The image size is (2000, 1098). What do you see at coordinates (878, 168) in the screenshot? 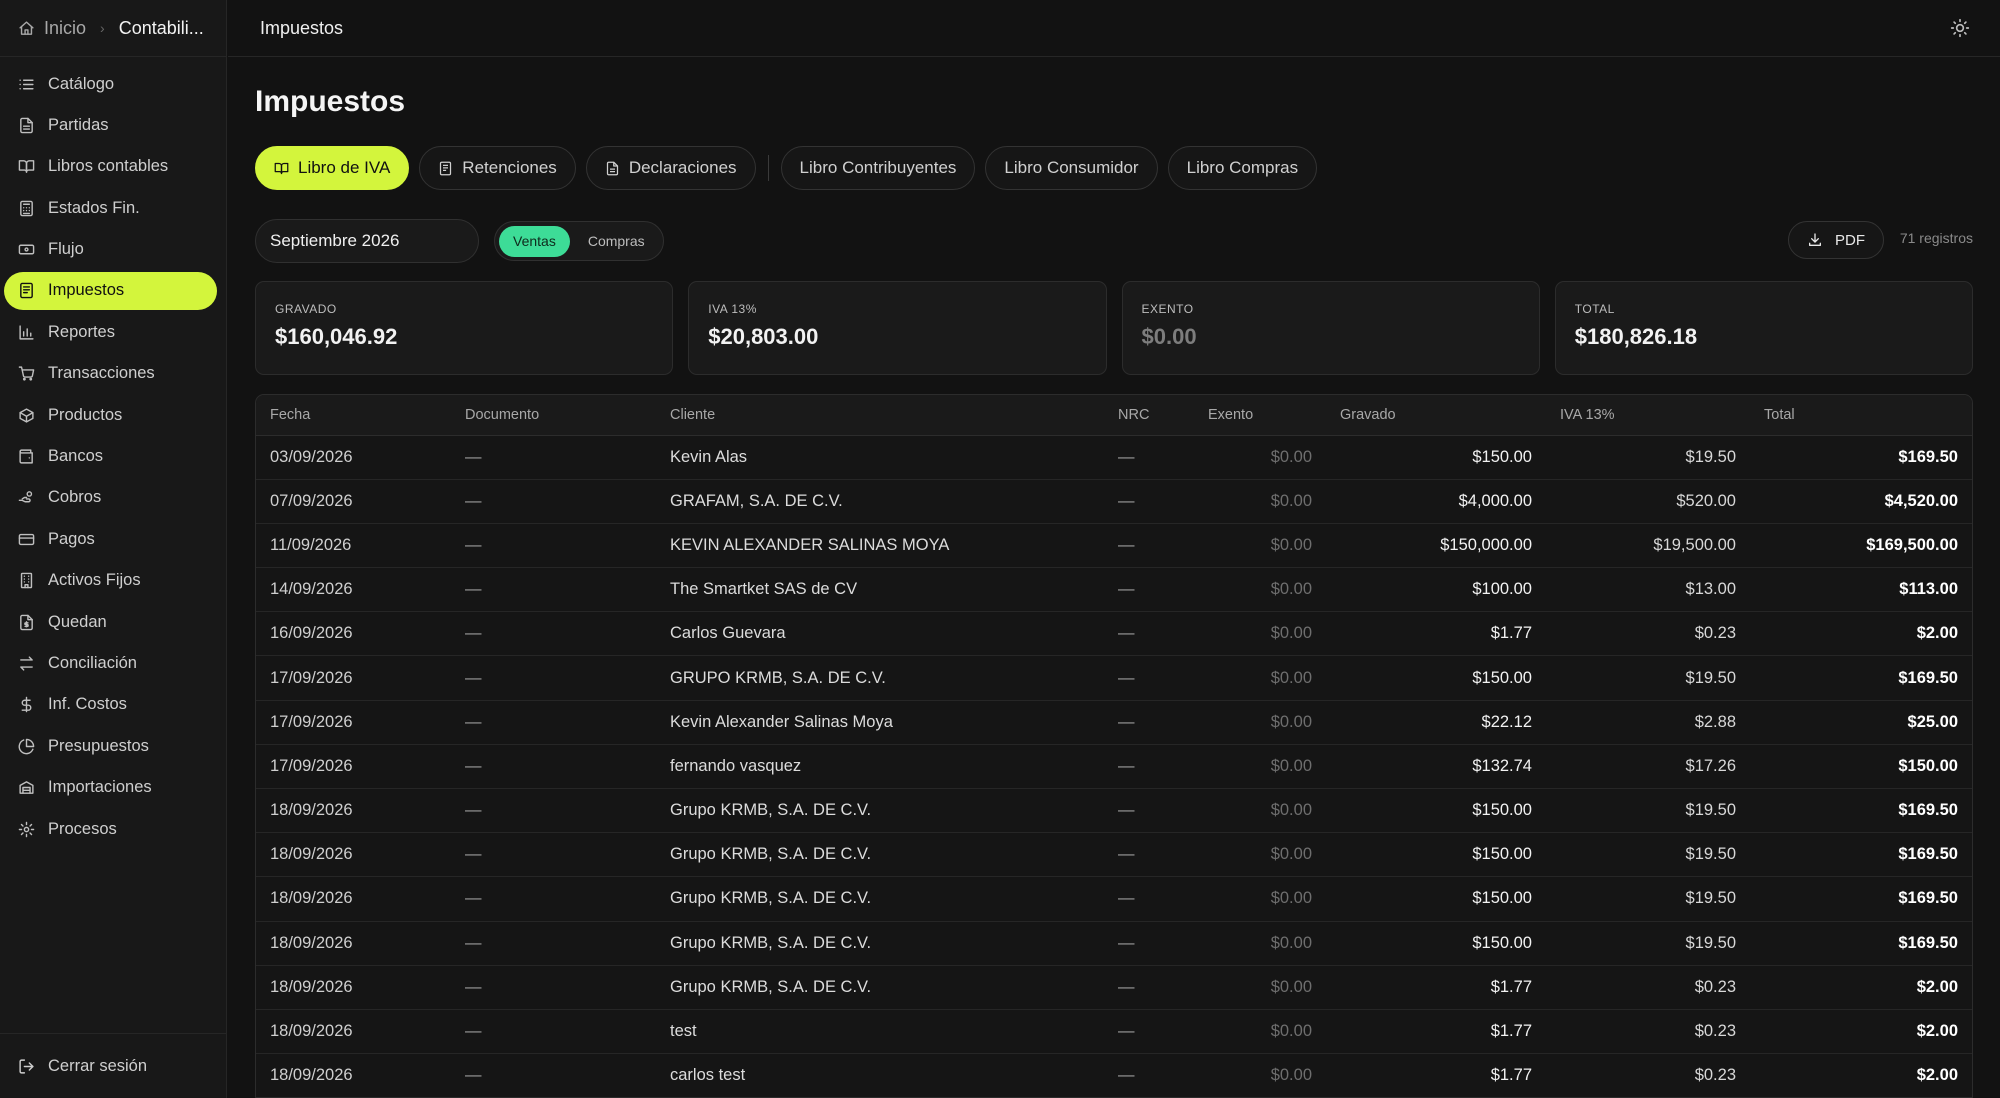
I see `tab-libro-contribuyentes: Libro Contribuyentes` at bounding box center [878, 168].